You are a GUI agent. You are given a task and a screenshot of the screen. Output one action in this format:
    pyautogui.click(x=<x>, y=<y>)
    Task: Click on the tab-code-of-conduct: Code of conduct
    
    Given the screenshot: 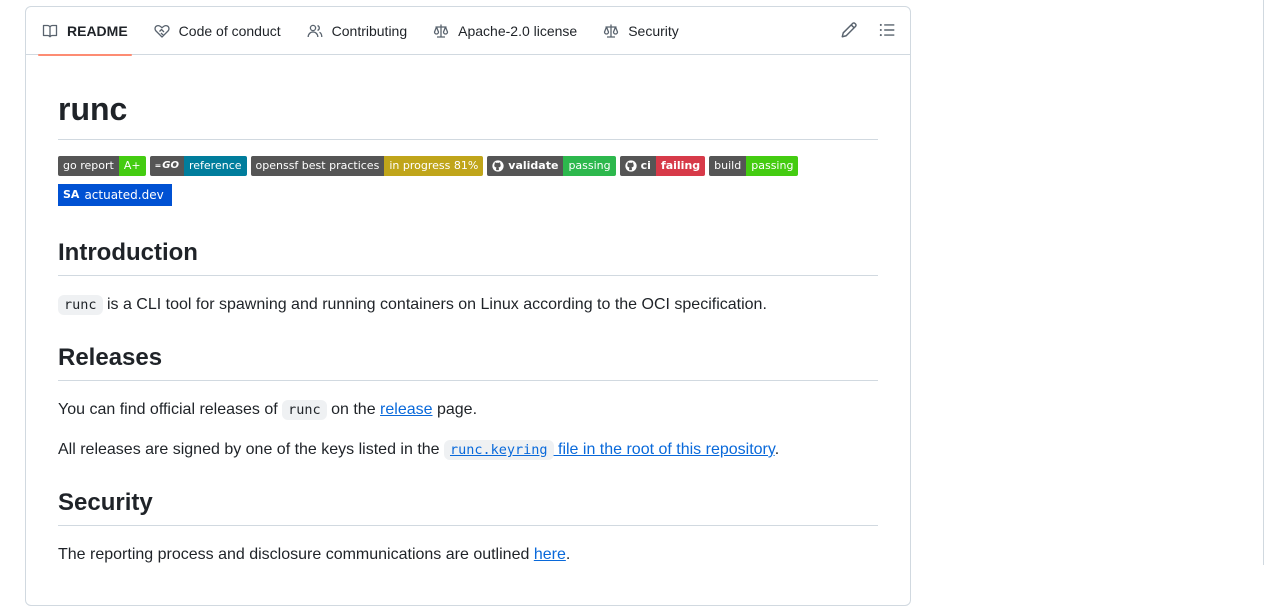 What is the action you would take?
    pyautogui.click(x=217, y=31)
    